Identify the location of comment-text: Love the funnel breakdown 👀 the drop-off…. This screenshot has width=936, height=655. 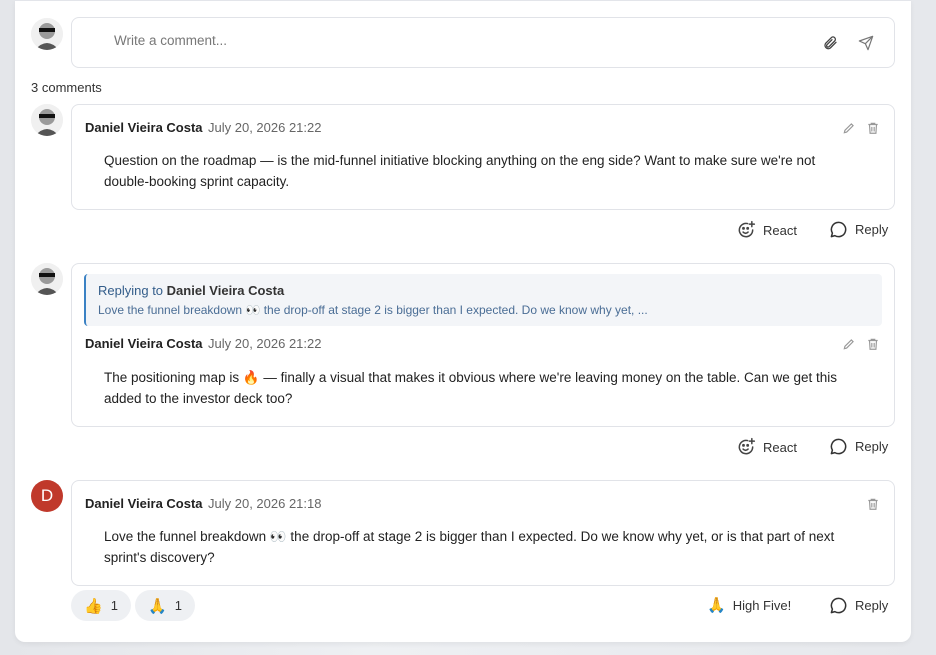
(469, 547).